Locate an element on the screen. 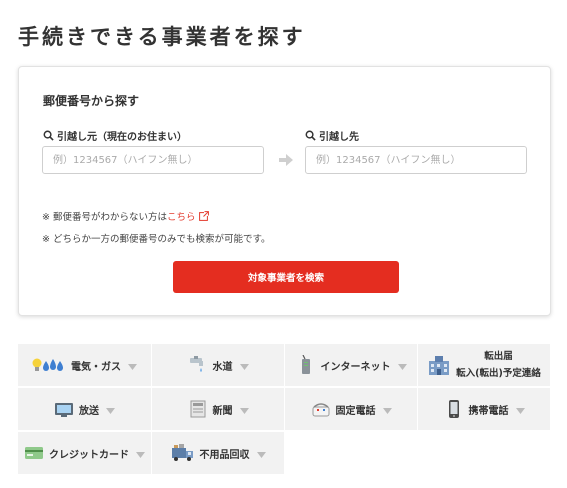 Image resolution: width=567 pixels, height=488 pixels. category-label: 電気・ガス is located at coordinates (96, 367).